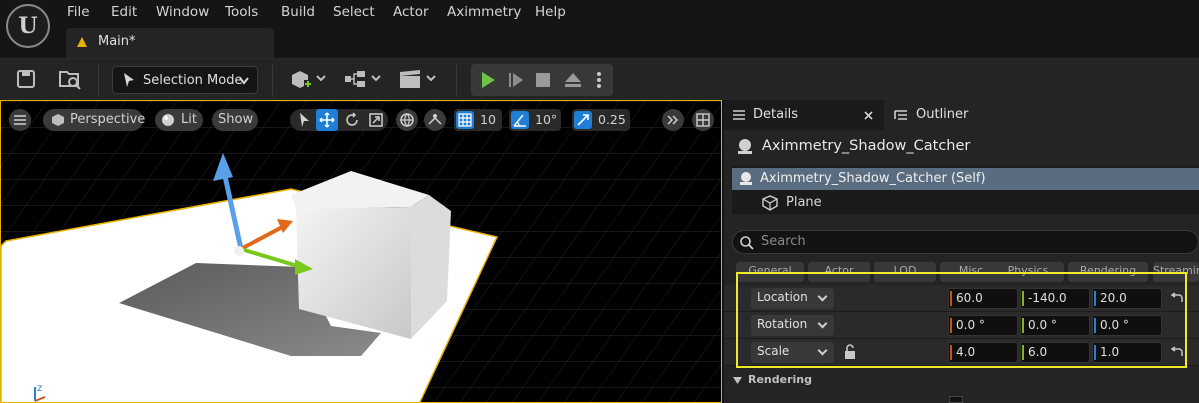  Describe the element at coordinates (804, 202) in the screenshot. I see `tree-plane-label: Plane` at that location.